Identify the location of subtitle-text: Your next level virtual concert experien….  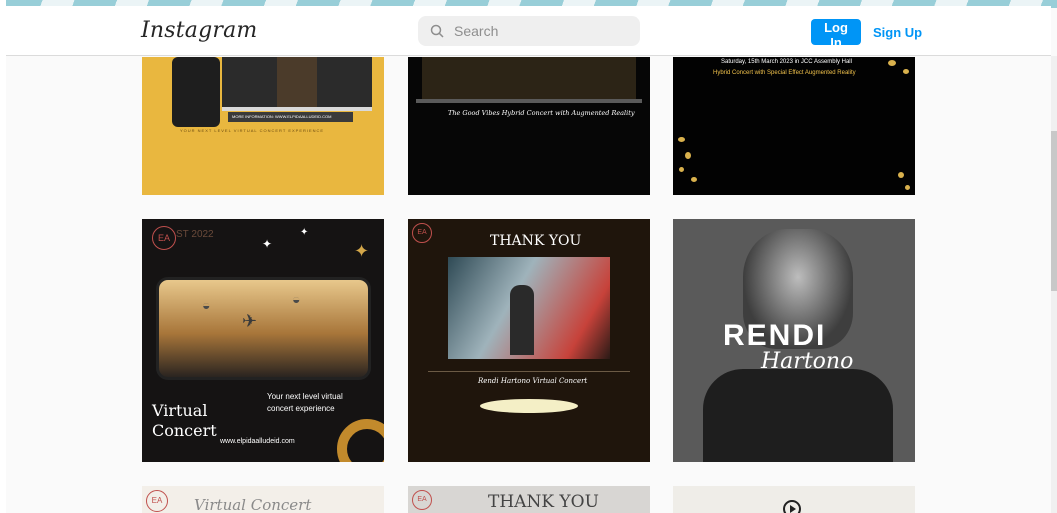
(305, 402).